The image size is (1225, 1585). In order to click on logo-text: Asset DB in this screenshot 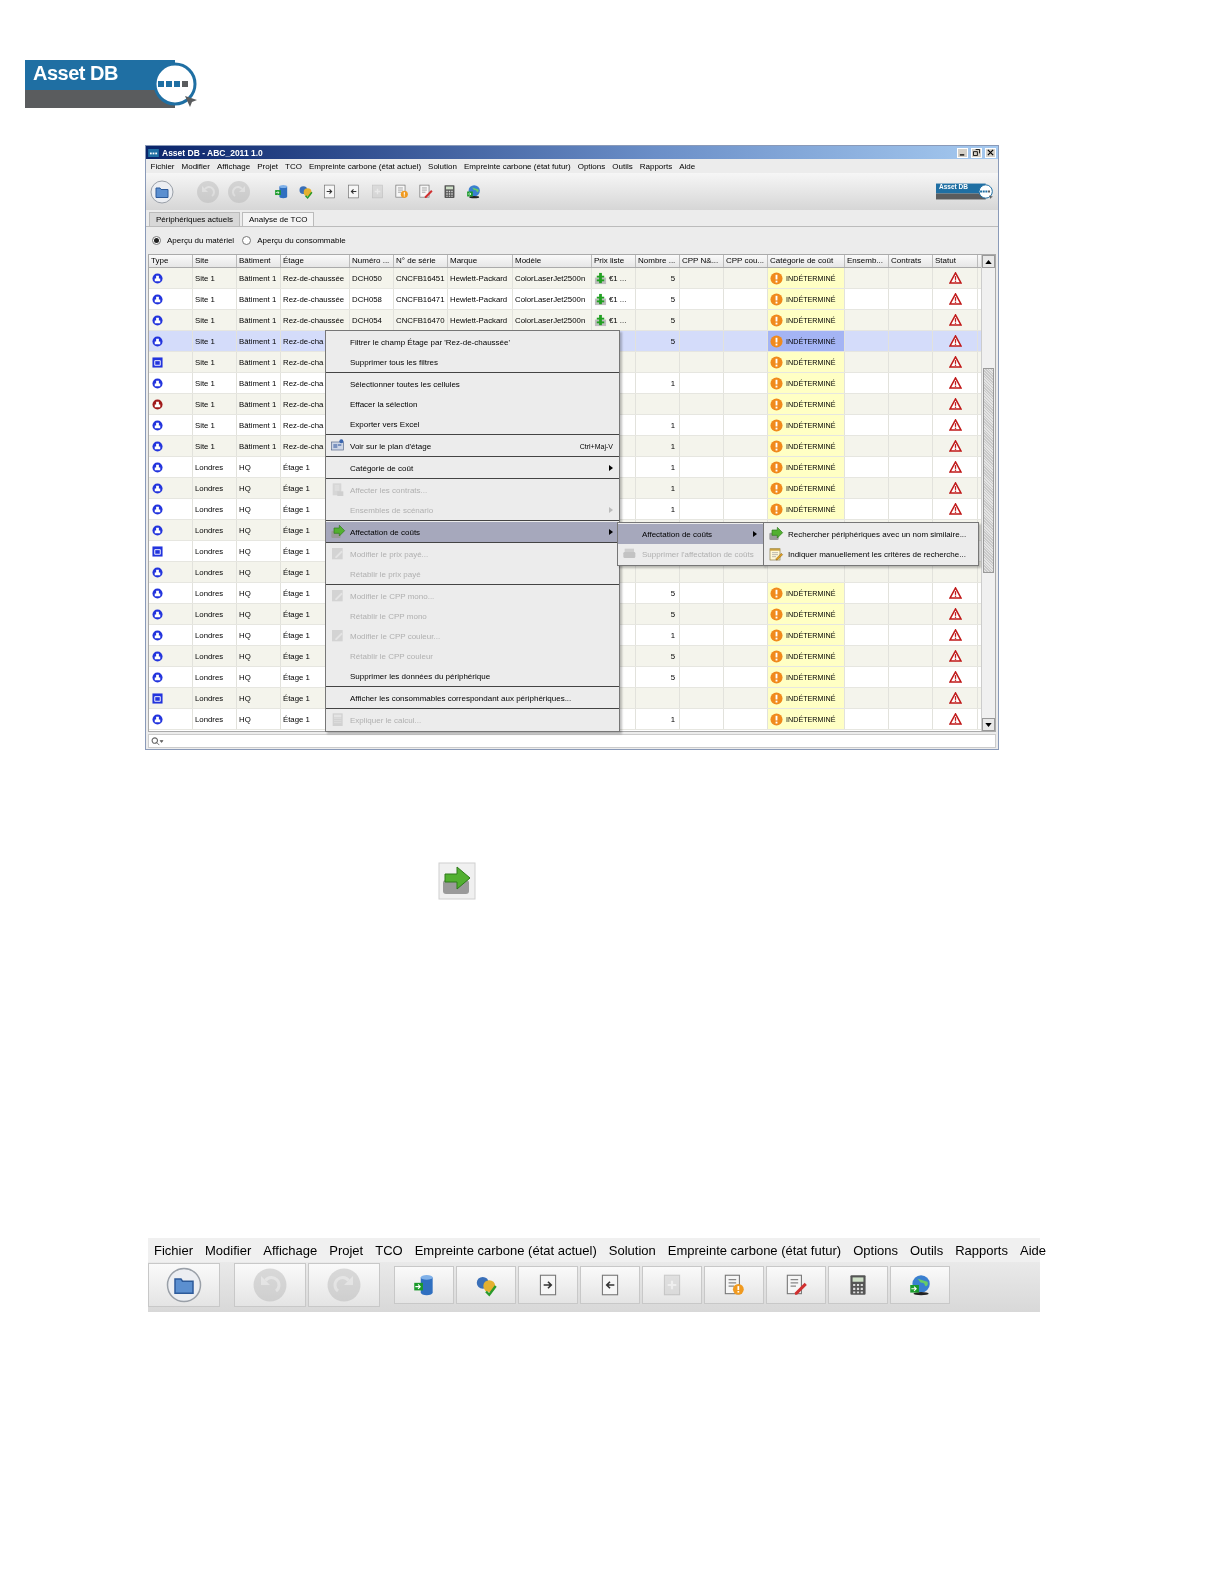, I will do `click(75, 73)`.